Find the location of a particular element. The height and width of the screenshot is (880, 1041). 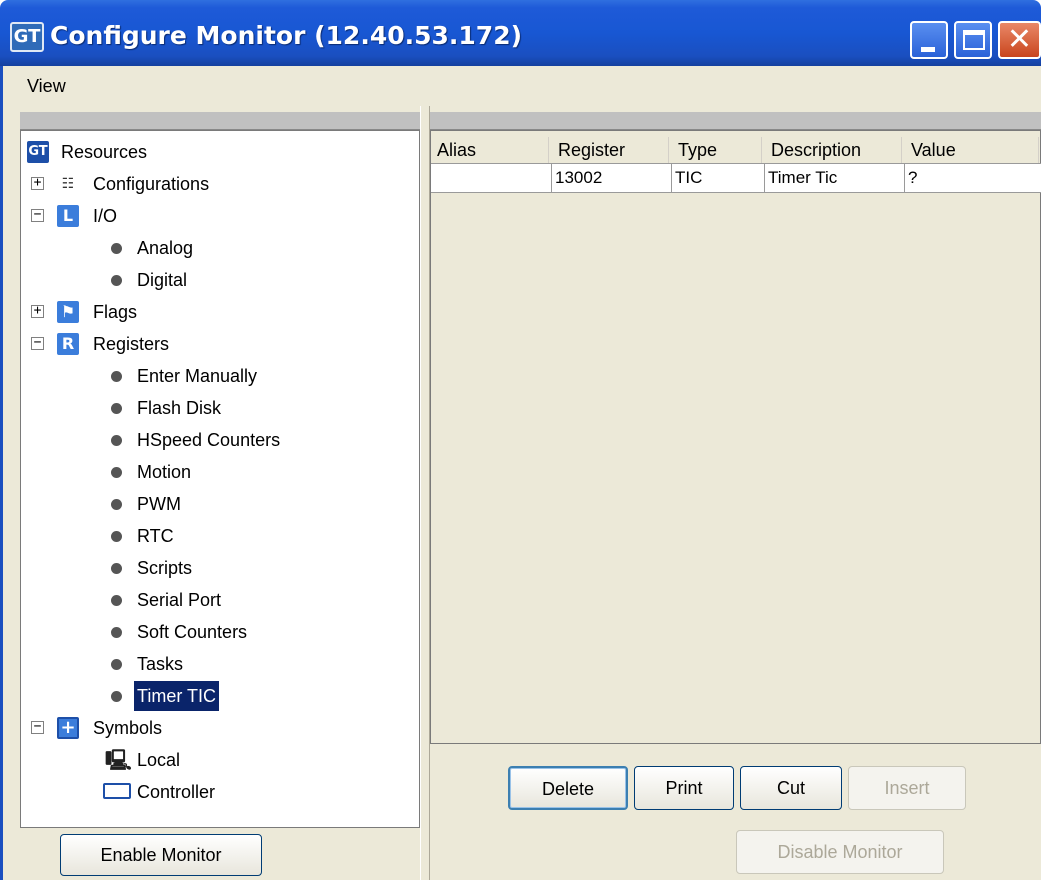

close-button: ✕ is located at coordinates (1019, 40).